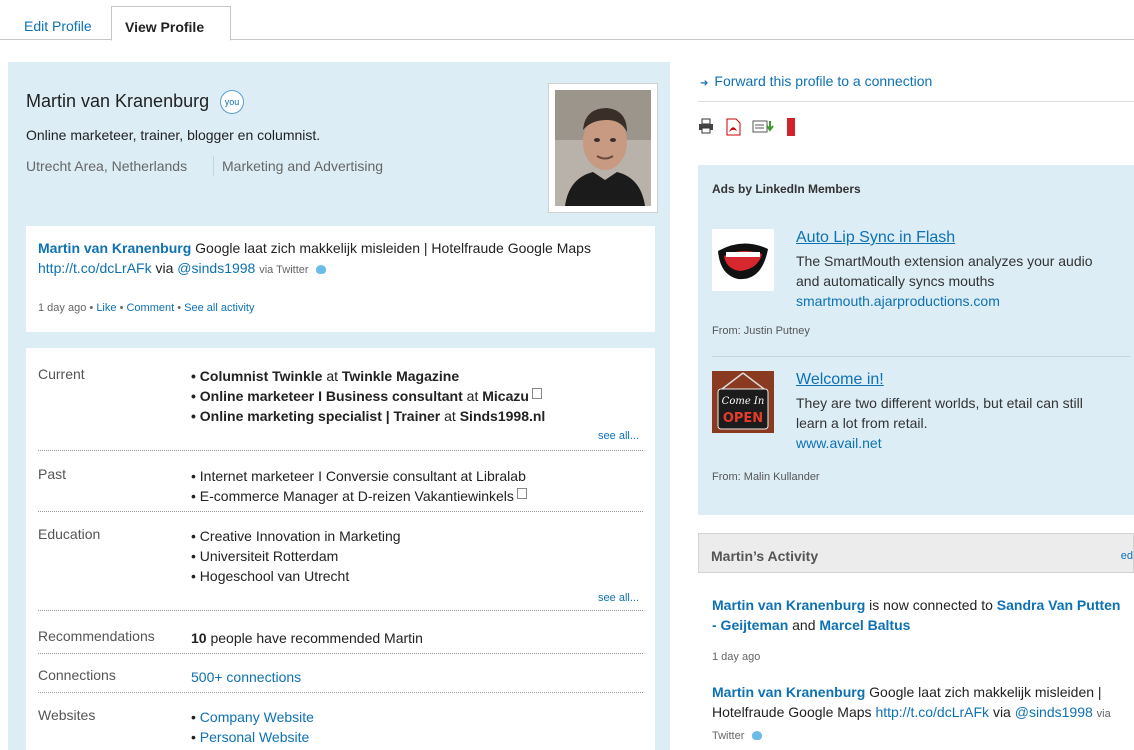 Image resolution: width=1134 pixels, height=750 pixels. What do you see at coordinates (567, 20) in the screenshot?
I see `profile-tabs: Edit Profile View Profile` at bounding box center [567, 20].